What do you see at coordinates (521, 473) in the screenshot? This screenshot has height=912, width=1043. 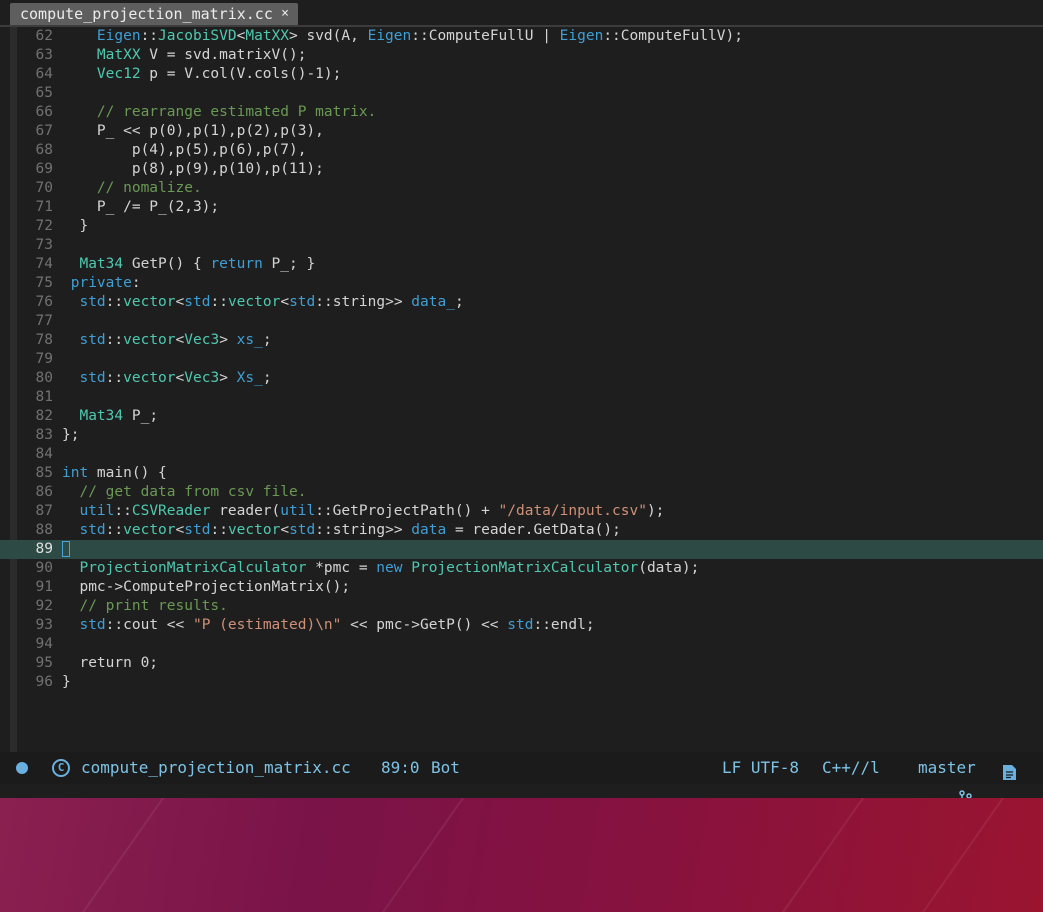 I see `code-line: 85 int main() {` at bounding box center [521, 473].